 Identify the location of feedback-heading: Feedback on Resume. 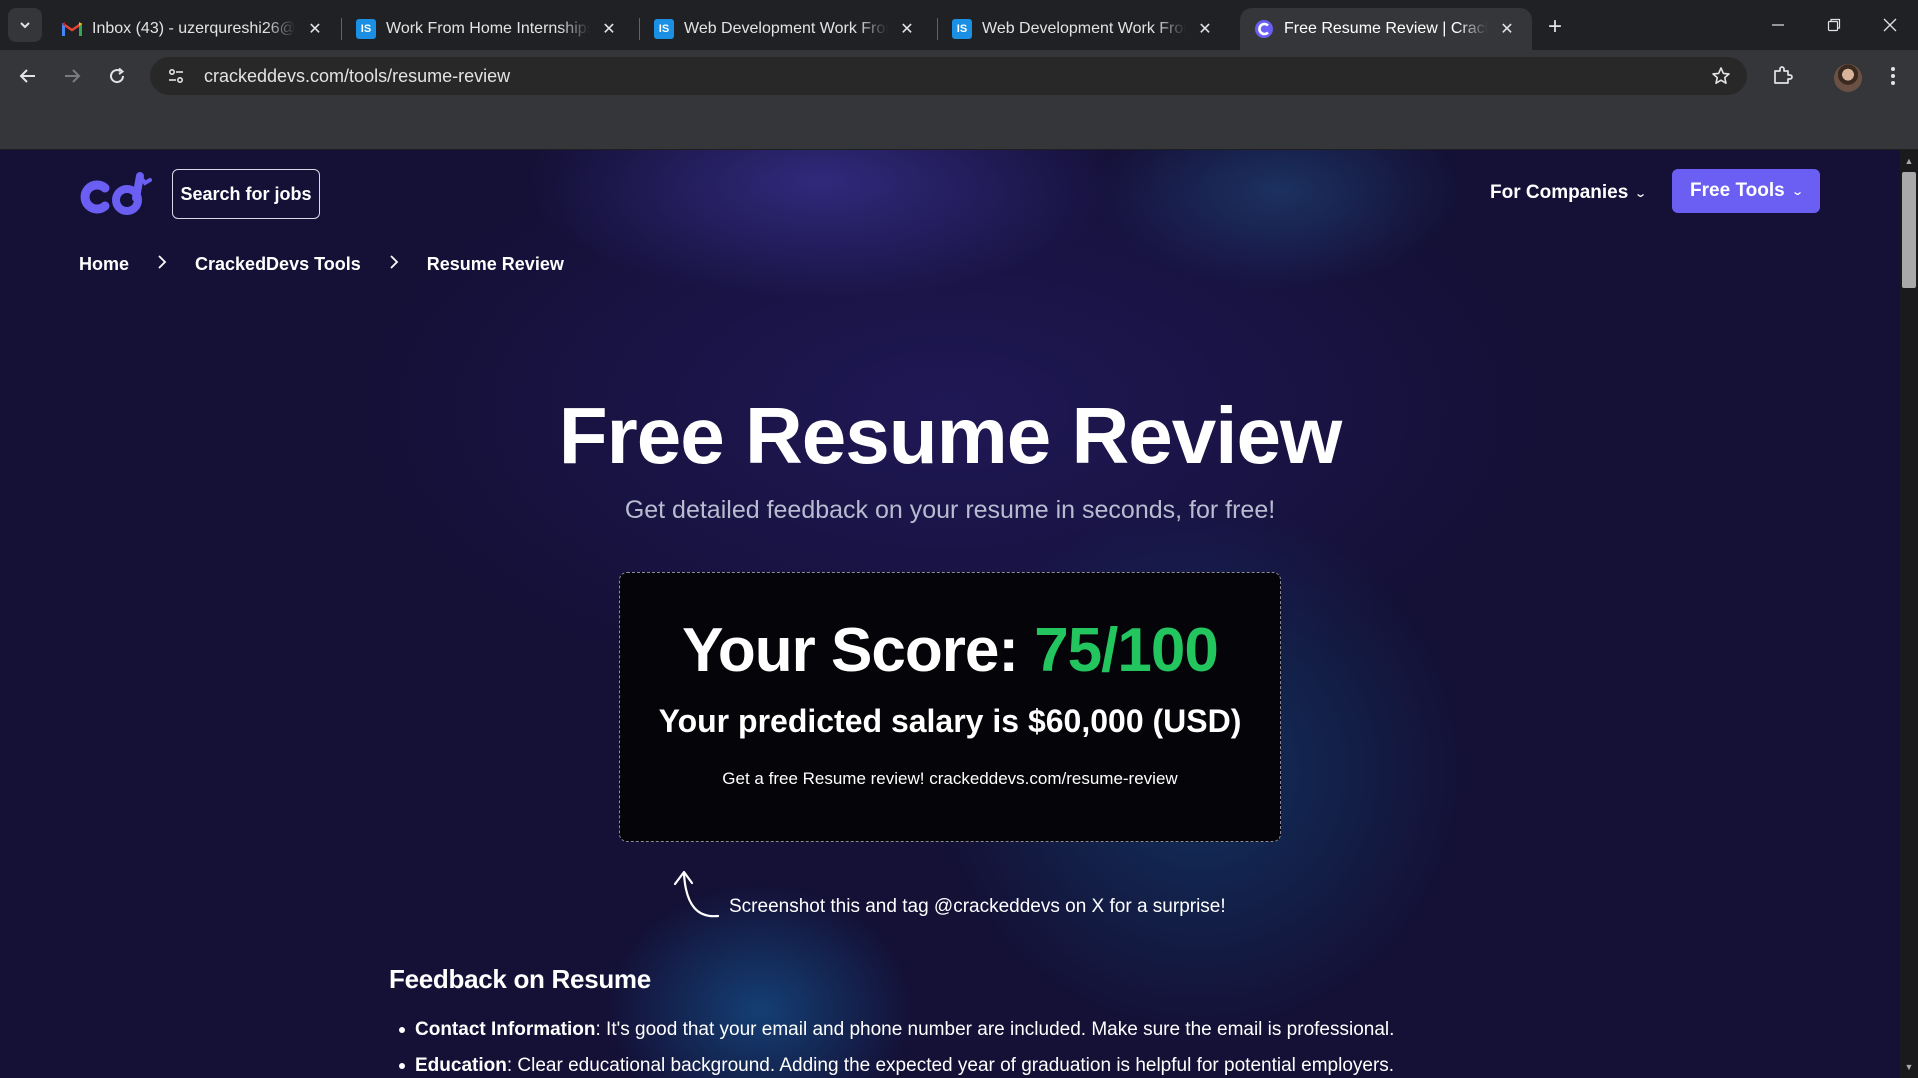
(520, 979).